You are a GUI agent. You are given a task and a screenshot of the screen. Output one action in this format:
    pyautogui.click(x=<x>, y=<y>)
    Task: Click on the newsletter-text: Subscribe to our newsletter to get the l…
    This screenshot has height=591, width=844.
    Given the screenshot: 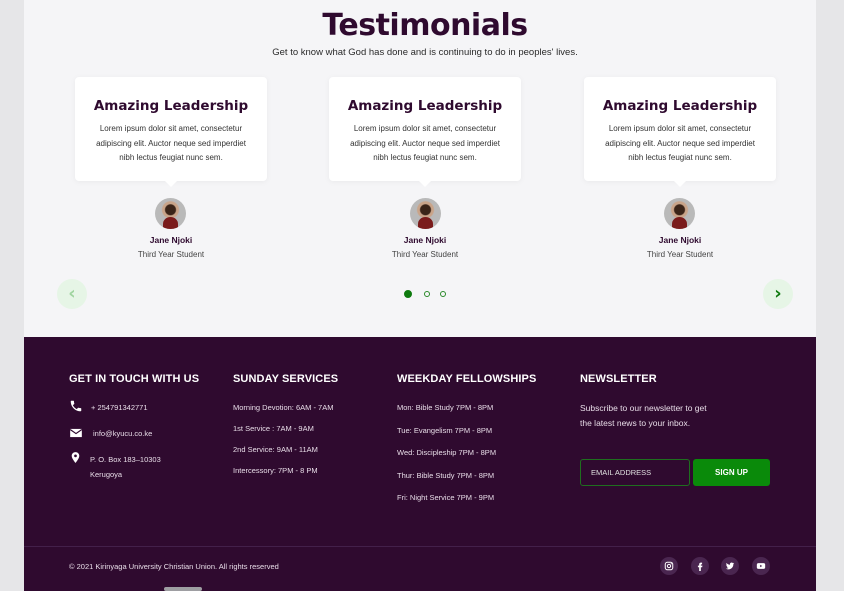 What is the action you would take?
    pyautogui.click(x=643, y=415)
    